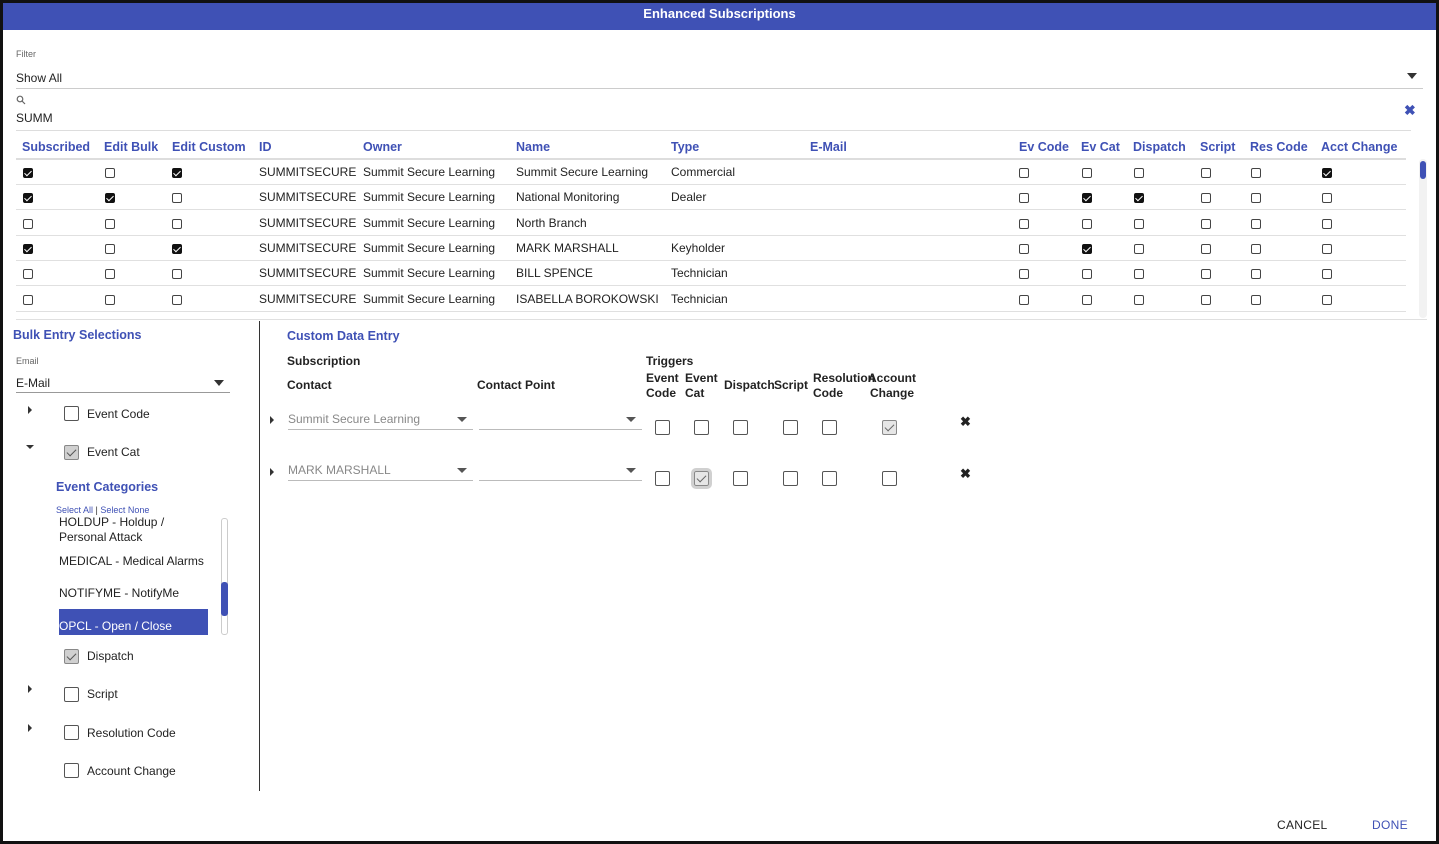 The height and width of the screenshot is (844, 1439). I want to click on col-edit-custom: Edit Custom, so click(209, 148).